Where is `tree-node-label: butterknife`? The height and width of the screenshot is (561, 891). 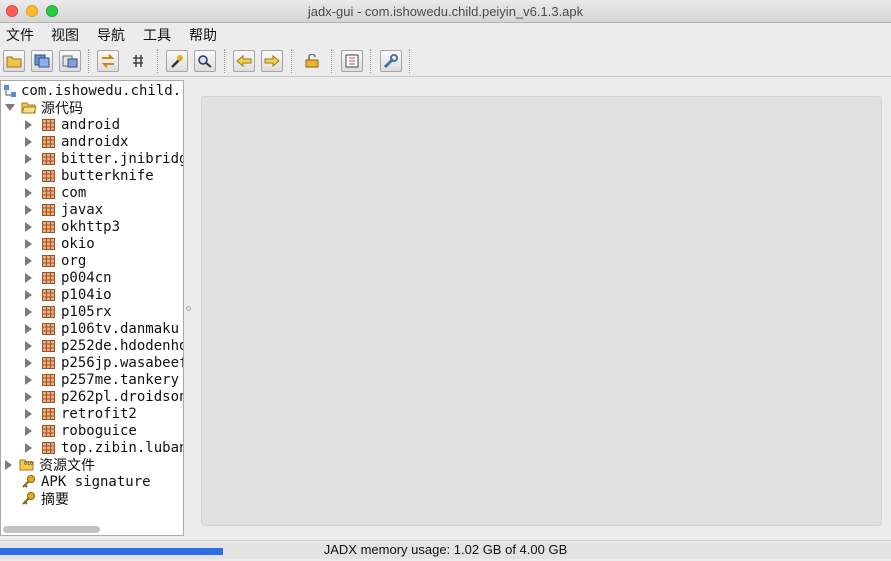
tree-node-label: butterknife is located at coordinates (107, 175).